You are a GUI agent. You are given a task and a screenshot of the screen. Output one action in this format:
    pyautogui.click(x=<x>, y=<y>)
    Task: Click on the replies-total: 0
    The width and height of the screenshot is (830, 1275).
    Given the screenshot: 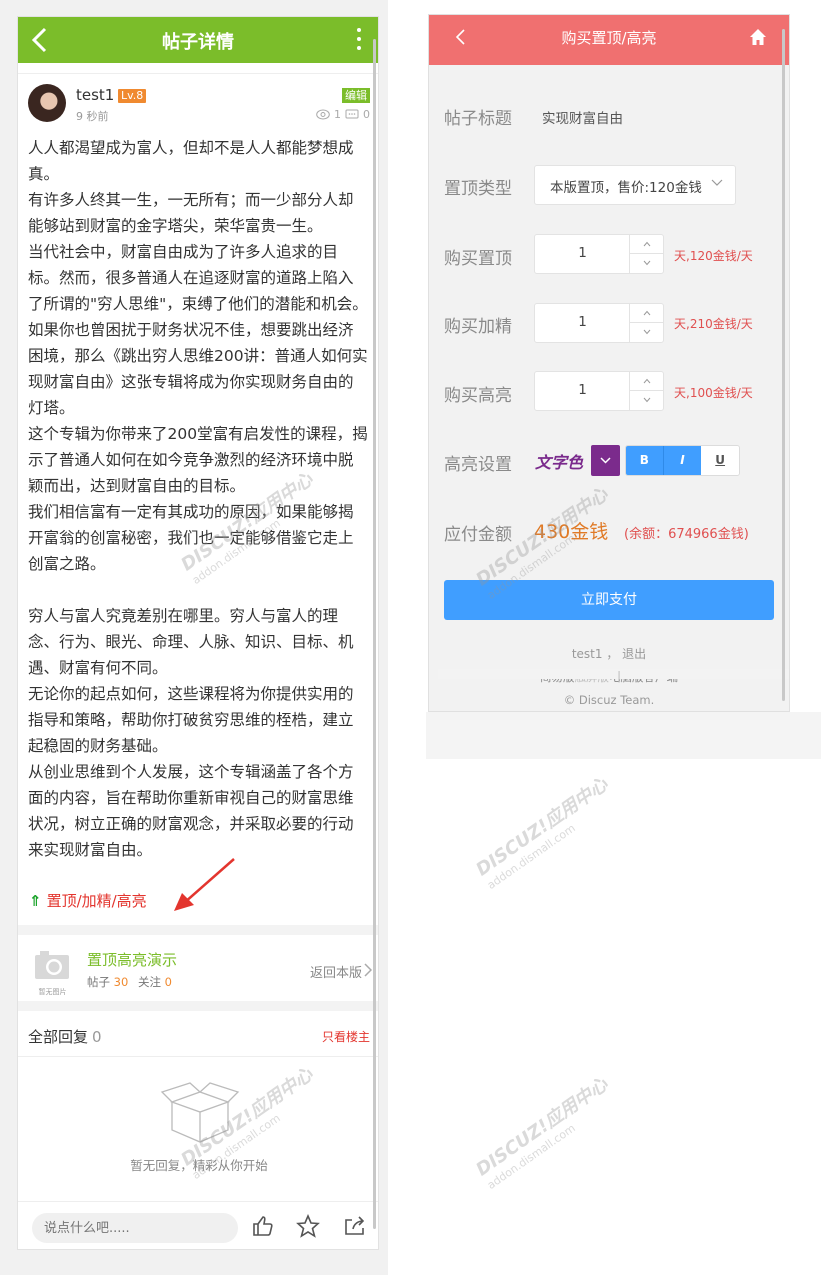 What is the action you would take?
    pyautogui.click(x=97, y=1037)
    